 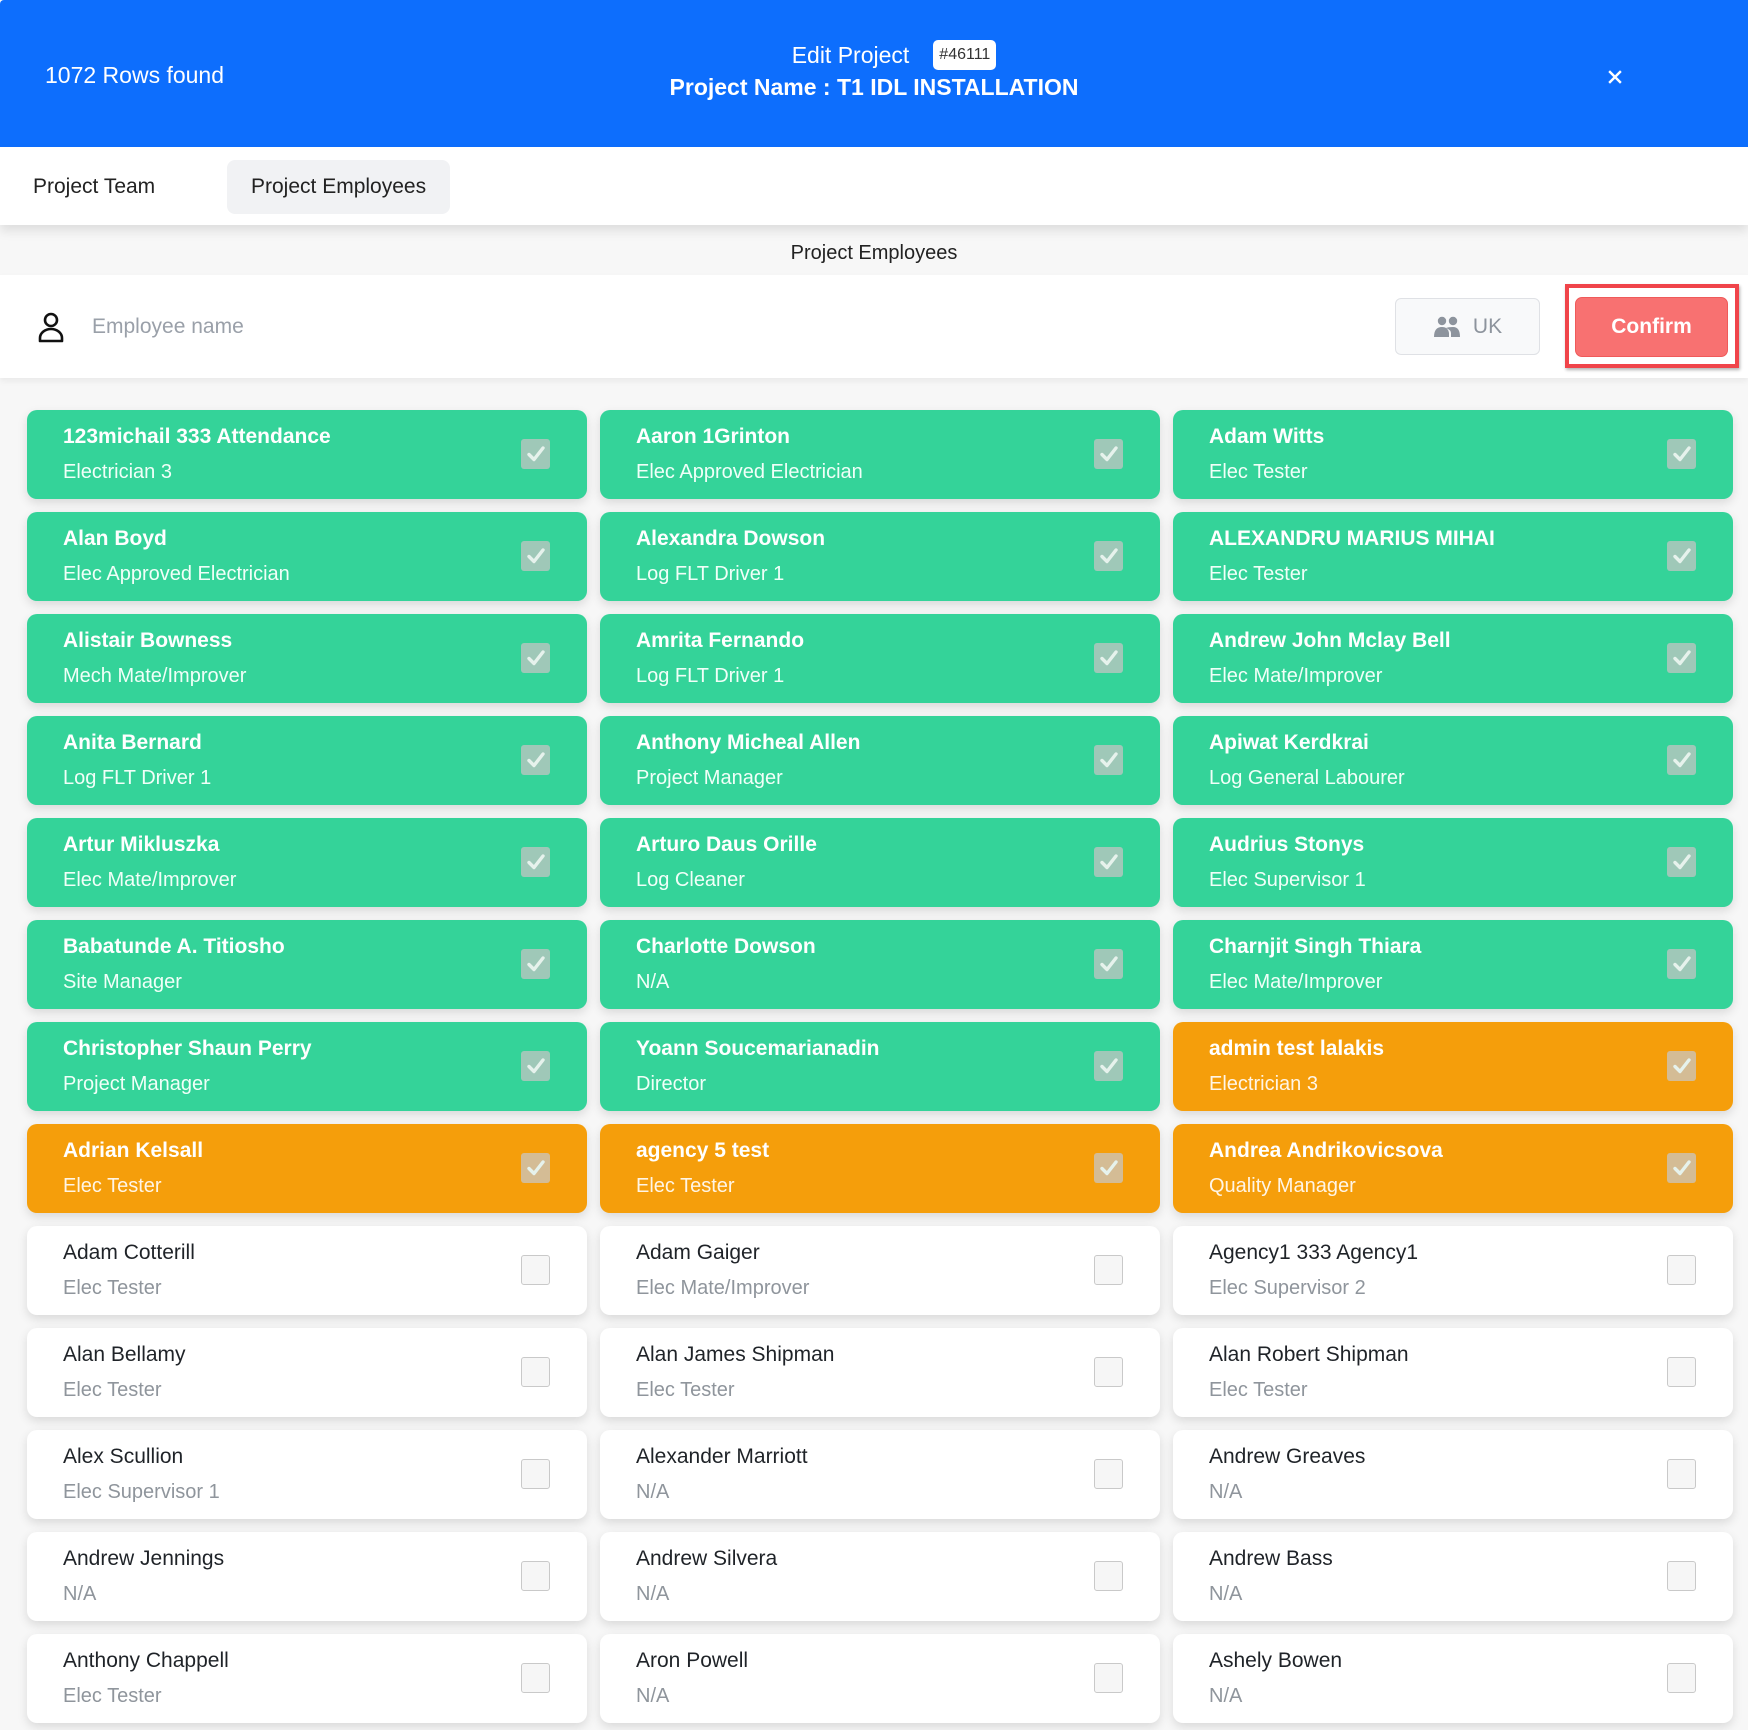 I want to click on region-filter-button: UK, so click(x=1467, y=326).